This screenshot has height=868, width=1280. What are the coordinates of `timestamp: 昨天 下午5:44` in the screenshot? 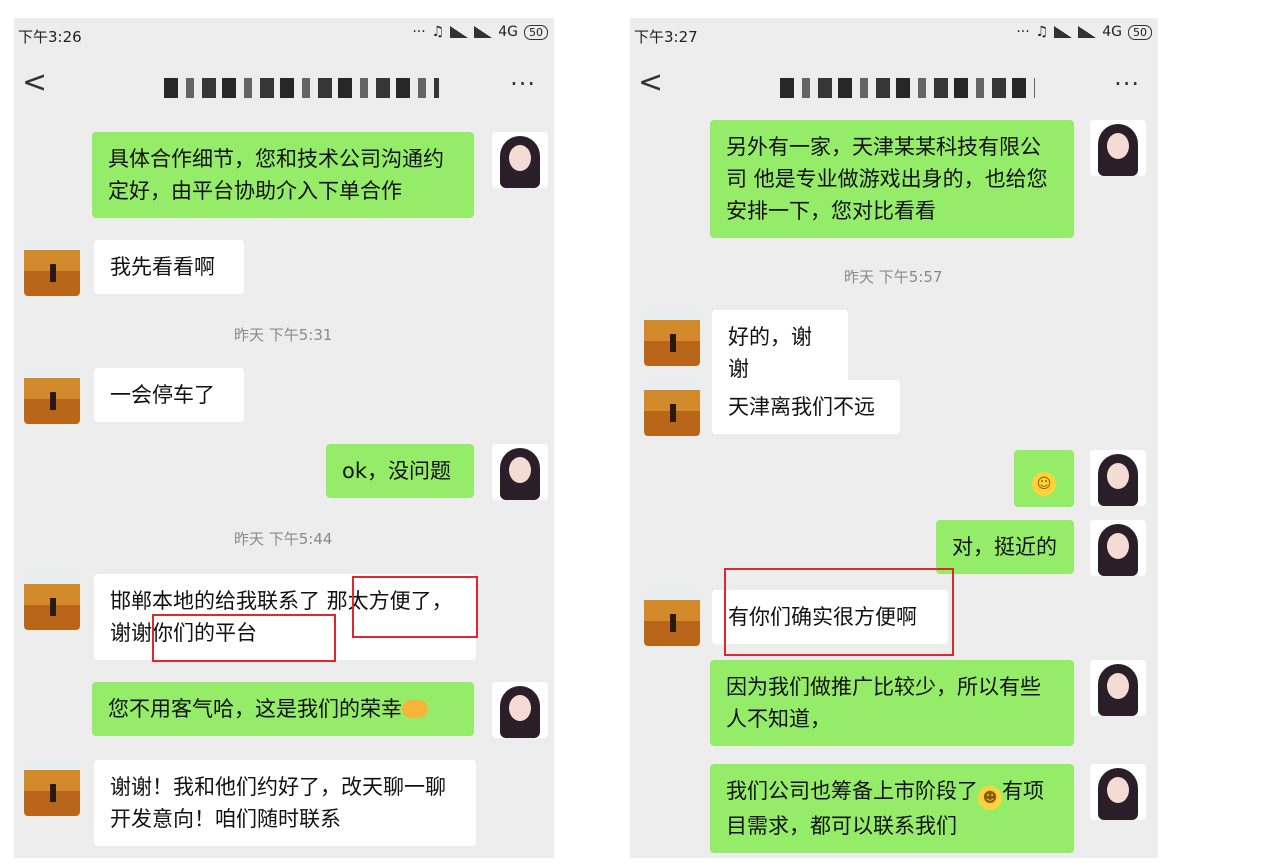 It's located at (283, 539).